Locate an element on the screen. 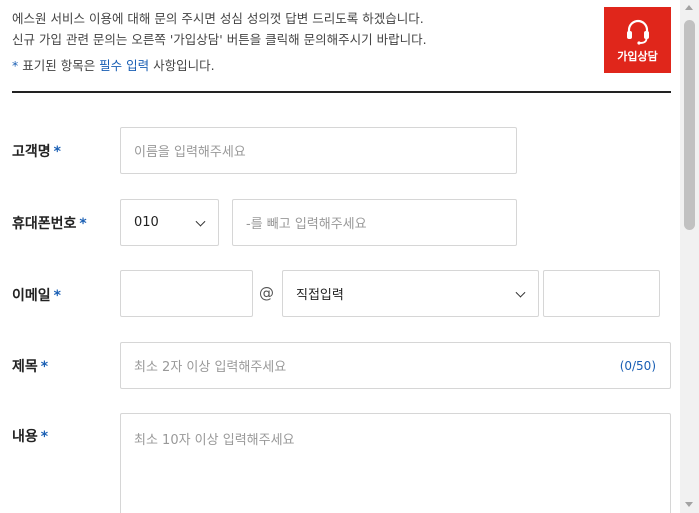 The height and width of the screenshot is (513, 699). scrollbar-thumb is located at coordinates (689, 125).